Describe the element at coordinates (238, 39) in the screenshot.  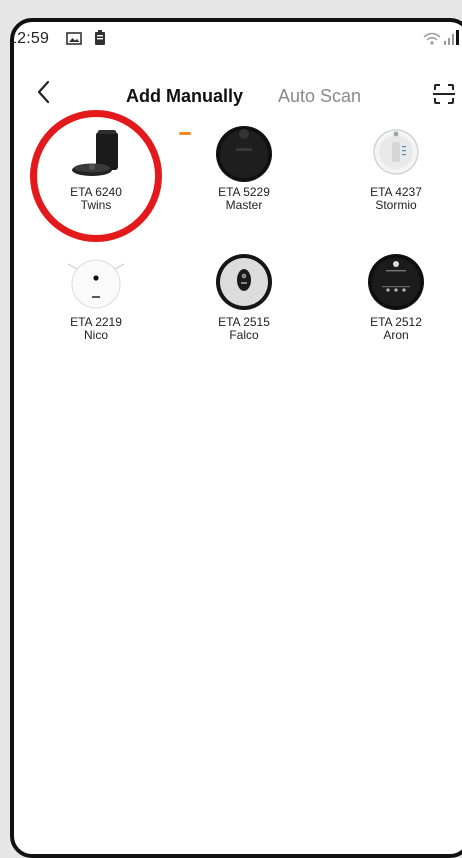
I see `status-bar: 12:59` at that location.